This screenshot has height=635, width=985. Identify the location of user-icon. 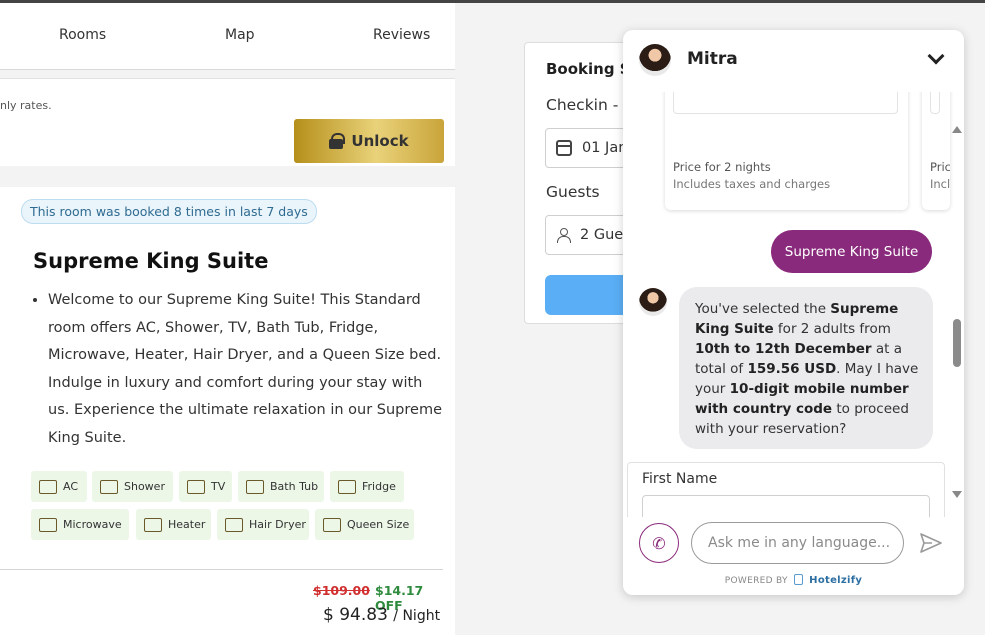
(563, 235).